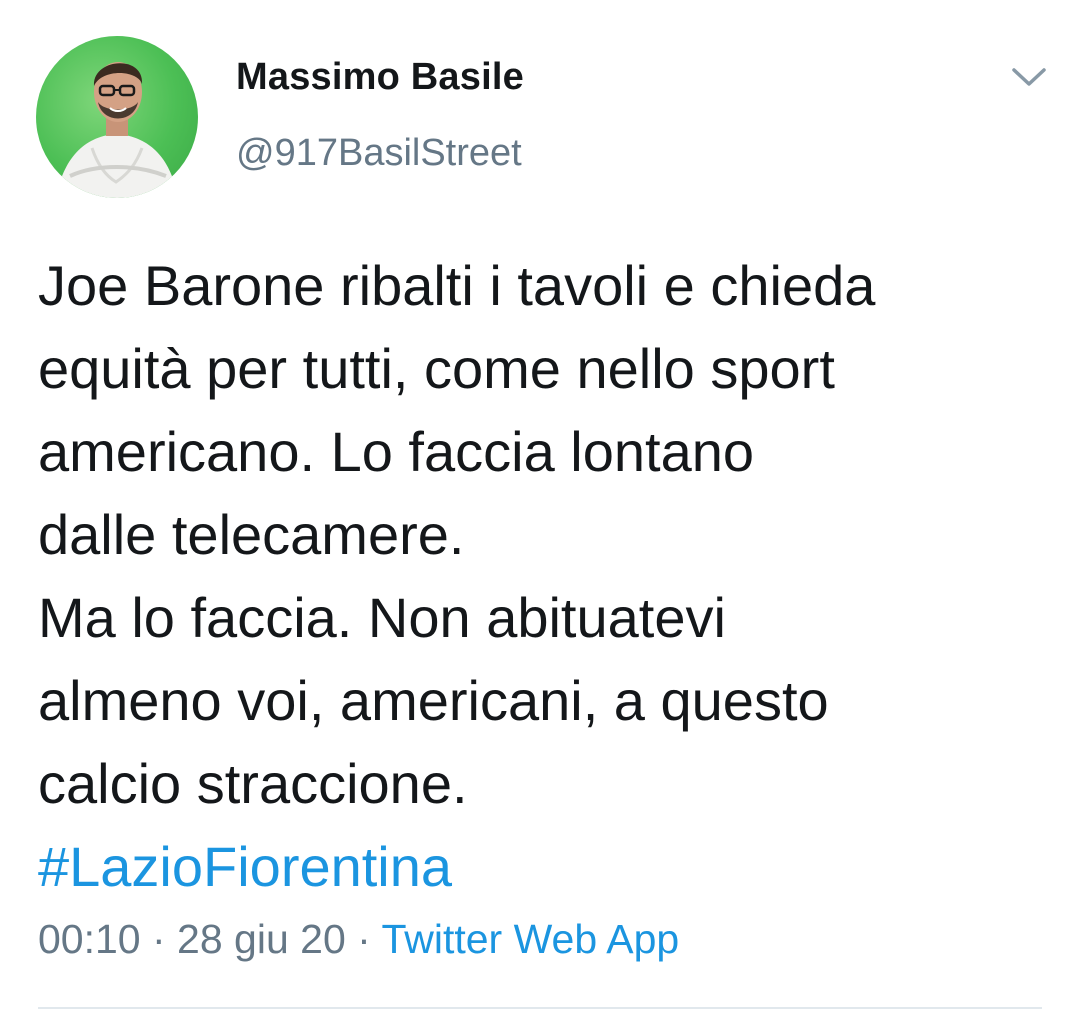 The height and width of the screenshot is (1012, 1080). What do you see at coordinates (117, 130) in the screenshot?
I see `user-avatar-icon` at bounding box center [117, 130].